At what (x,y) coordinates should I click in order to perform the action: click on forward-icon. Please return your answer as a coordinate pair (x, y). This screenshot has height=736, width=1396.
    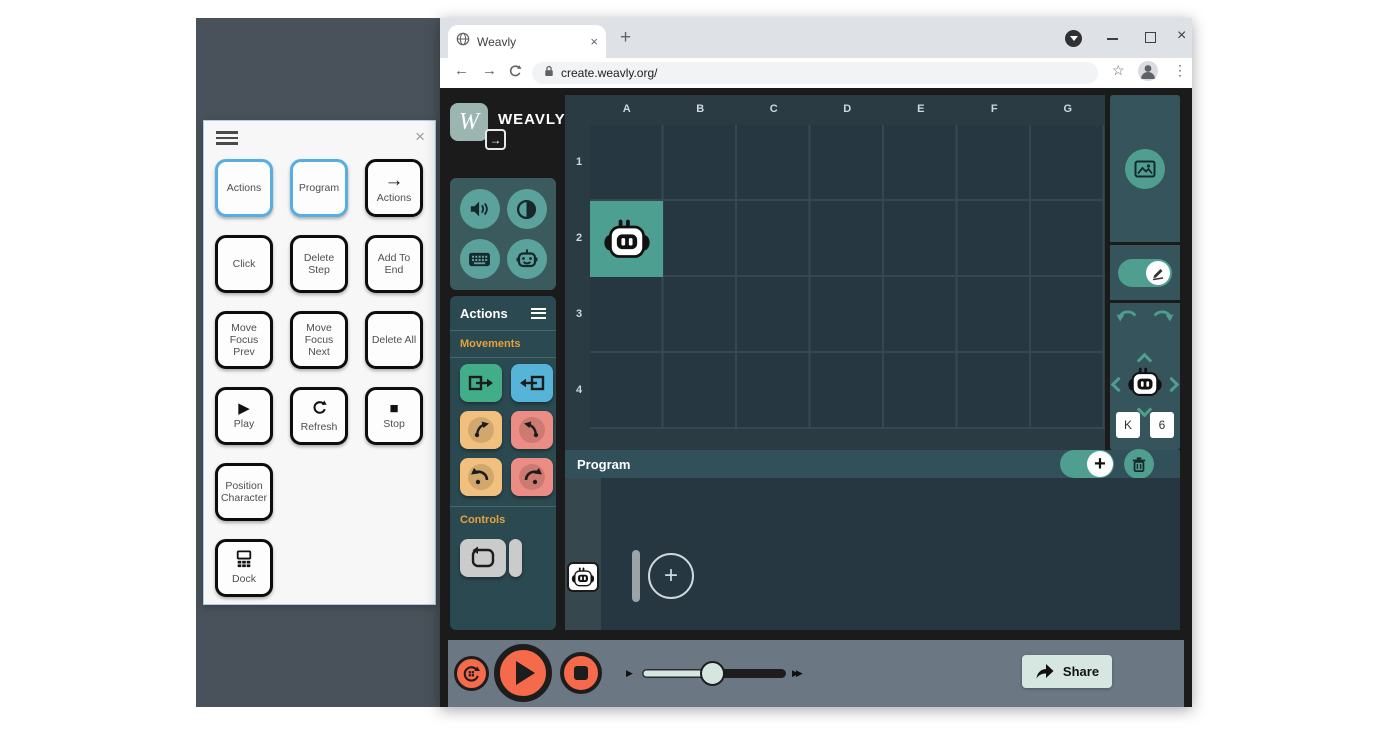
    Looking at the image, I should click on (480, 383).